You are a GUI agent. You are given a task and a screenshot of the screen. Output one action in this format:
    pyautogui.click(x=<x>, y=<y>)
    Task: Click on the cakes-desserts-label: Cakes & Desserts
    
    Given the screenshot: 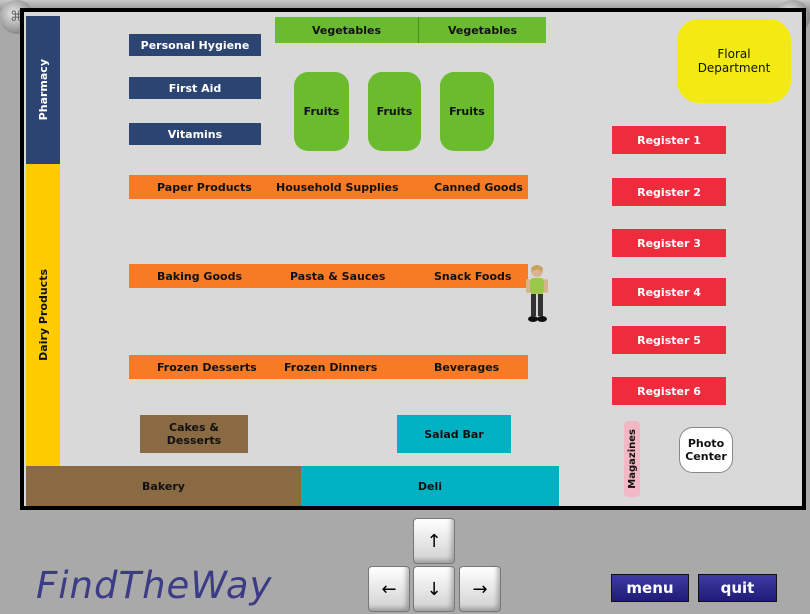 What is the action you would take?
    pyautogui.click(x=194, y=434)
    